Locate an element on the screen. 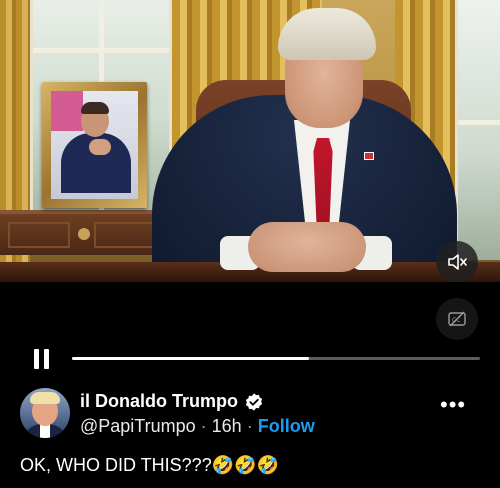 This screenshot has width=500, height=488. captions-off-icon: CC is located at coordinates (457, 319).